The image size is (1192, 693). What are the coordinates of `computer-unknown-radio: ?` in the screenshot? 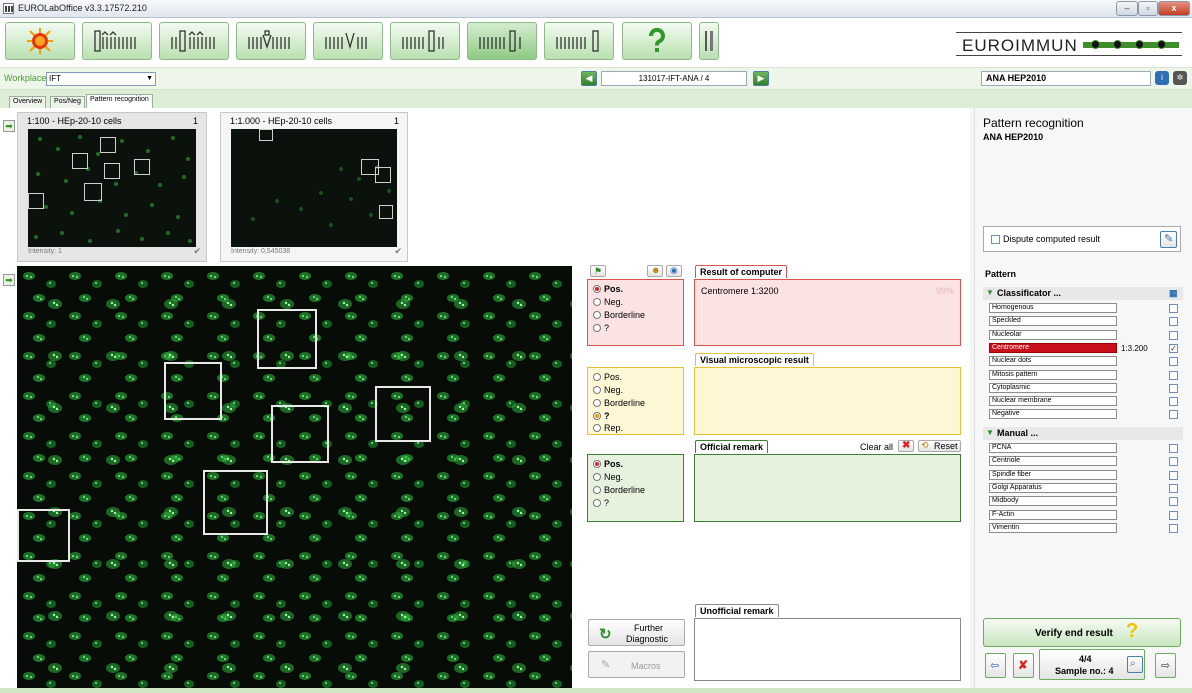 It's located at (601, 328).